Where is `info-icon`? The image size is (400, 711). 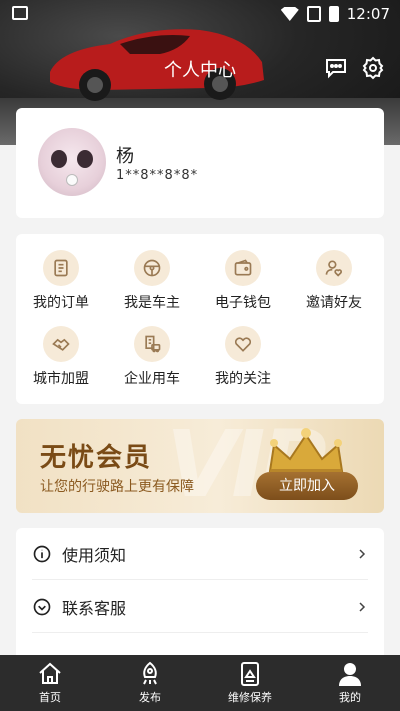
info-icon is located at coordinates (42, 553).